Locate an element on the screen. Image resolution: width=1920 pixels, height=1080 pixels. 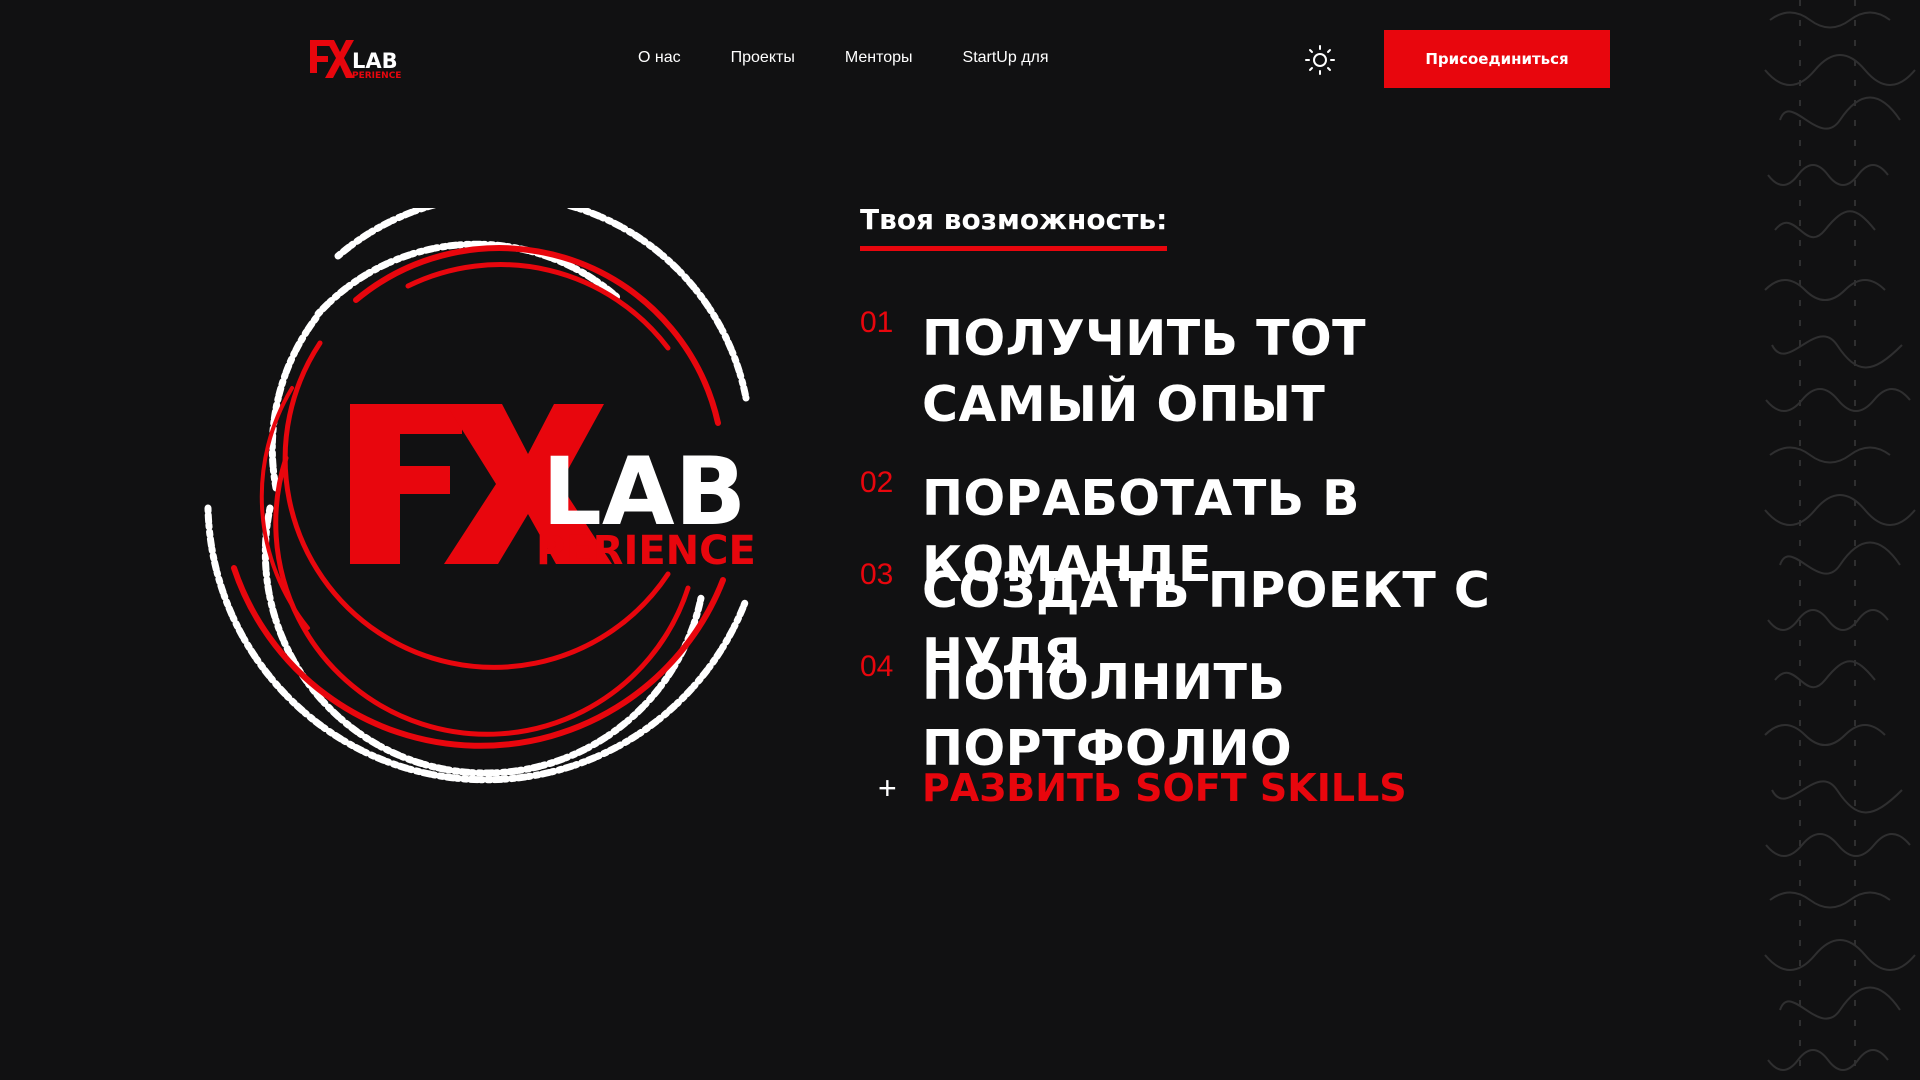
list-item-text: ПОЛУЧИТЬ ТОТ САМЫЙ ОПЫТ is located at coordinates (1144, 371).